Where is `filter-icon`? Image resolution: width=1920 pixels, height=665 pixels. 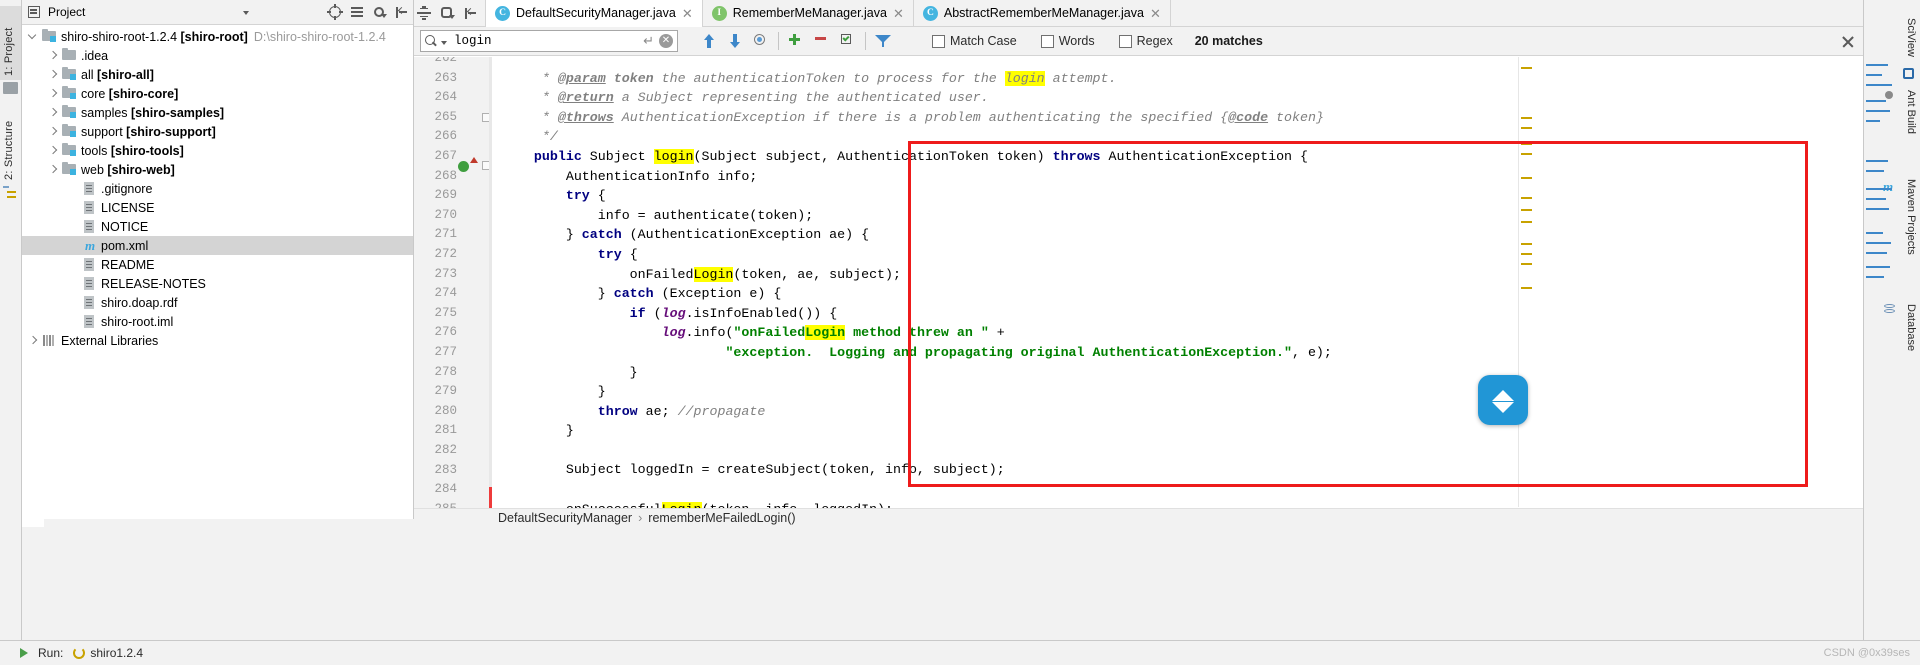
filter-icon is located at coordinates (883, 41).